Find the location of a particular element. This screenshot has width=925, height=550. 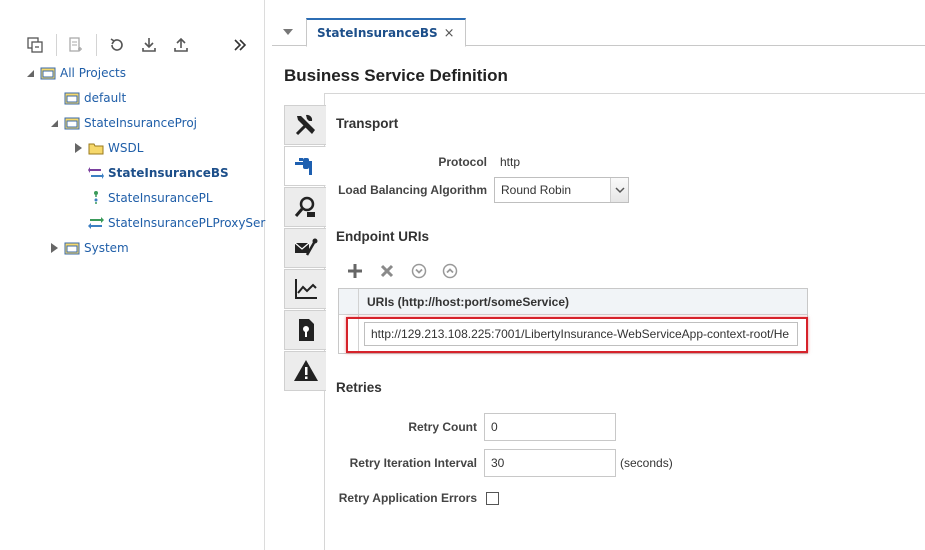

tree-item-stateinsurancepl: StateInsurancePL is located at coordinates (142, 198).